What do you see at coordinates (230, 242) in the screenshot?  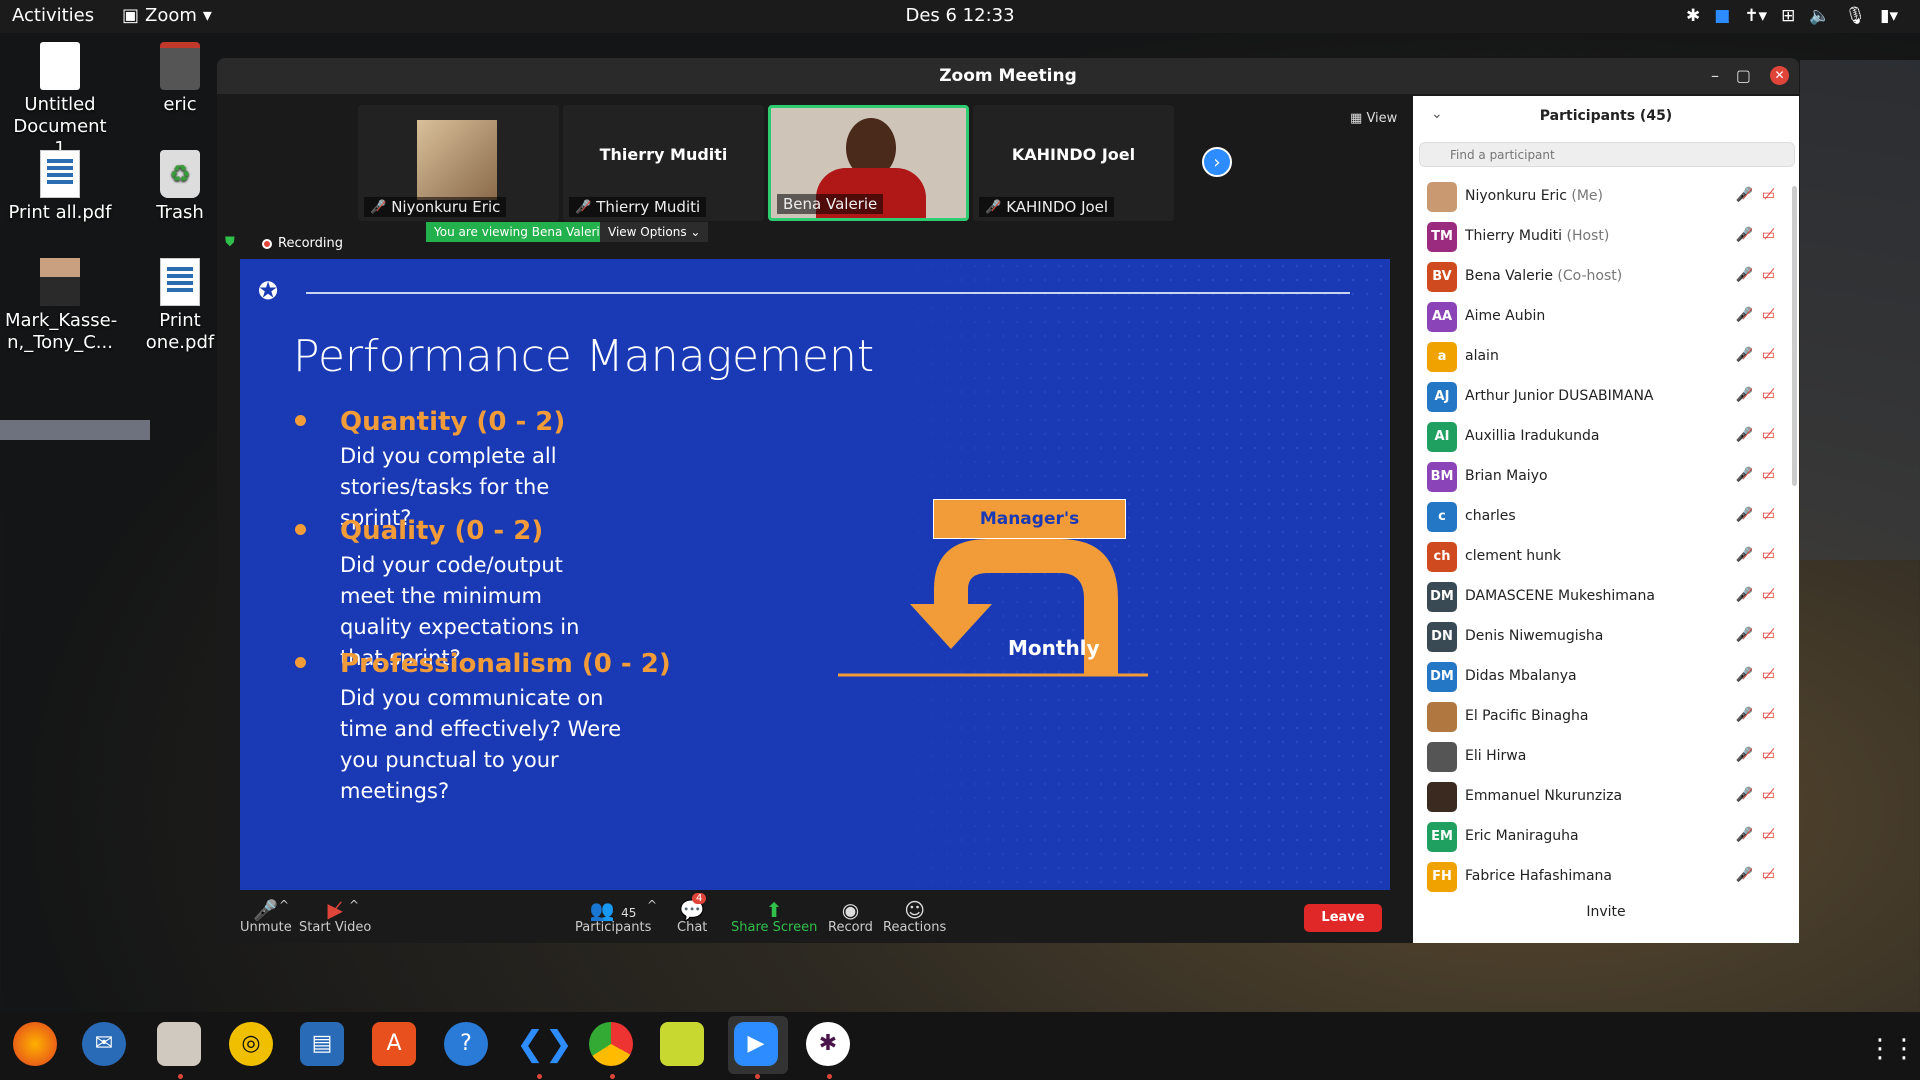 I see `security-shield-icon: ⛊` at bounding box center [230, 242].